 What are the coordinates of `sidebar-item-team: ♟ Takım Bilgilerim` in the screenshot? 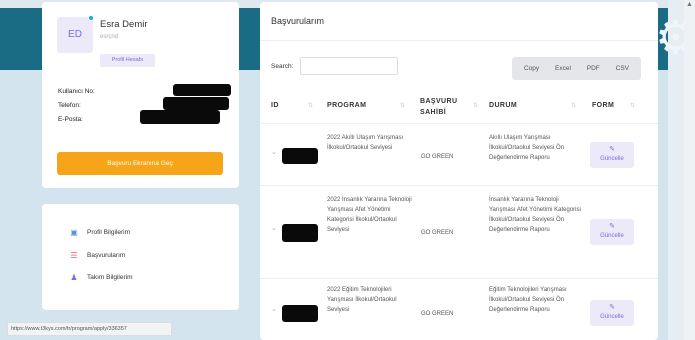 It's located at (100, 277).